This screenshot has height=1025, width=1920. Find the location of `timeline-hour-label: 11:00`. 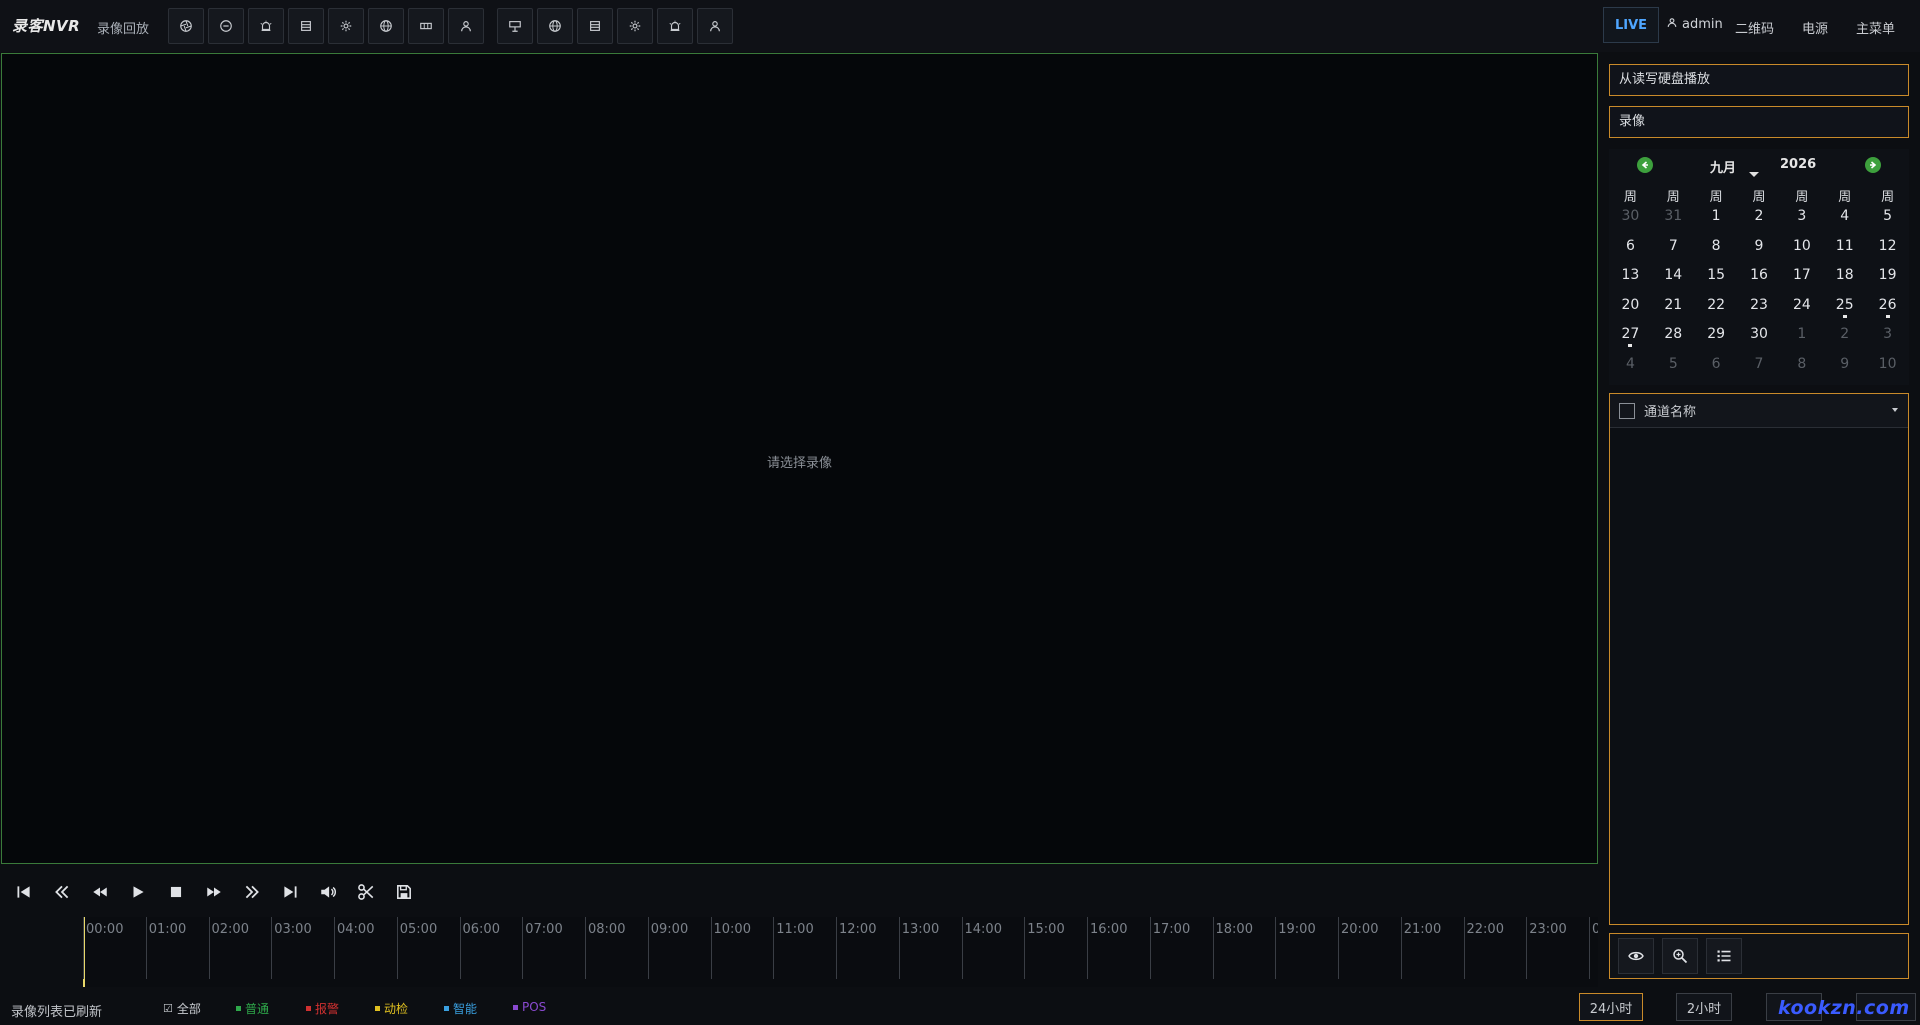

timeline-hour-label: 11:00 is located at coordinates (795, 929).